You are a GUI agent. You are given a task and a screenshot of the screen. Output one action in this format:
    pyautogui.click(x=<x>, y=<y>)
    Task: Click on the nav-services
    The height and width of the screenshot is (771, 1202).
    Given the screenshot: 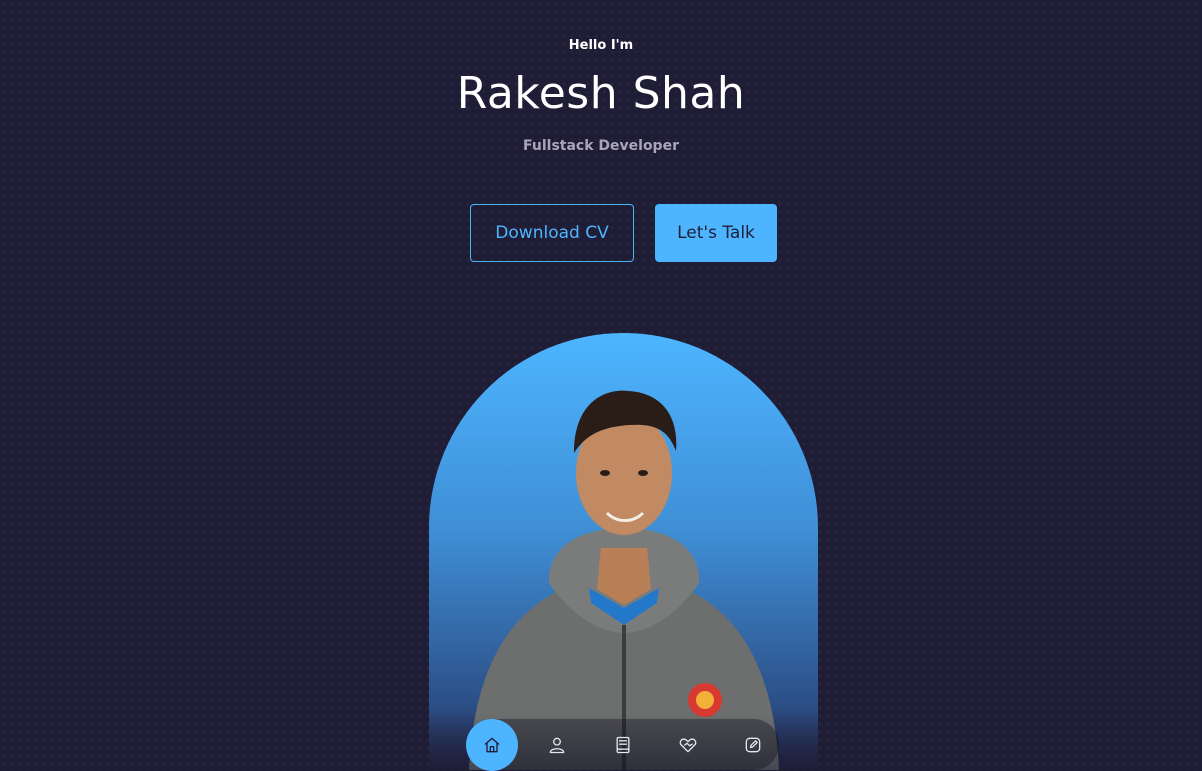 What is the action you would take?
    pyautogui.click(x=688, y=745)
    